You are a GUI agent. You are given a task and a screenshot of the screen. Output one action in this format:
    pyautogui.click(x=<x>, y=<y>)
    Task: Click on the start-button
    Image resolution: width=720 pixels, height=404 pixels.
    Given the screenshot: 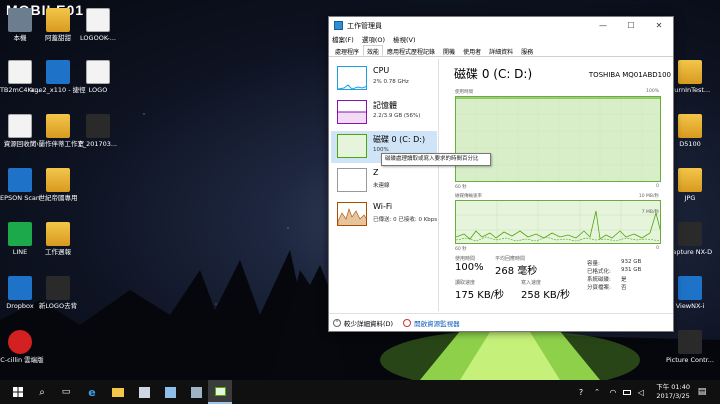 What is the action you would take?
    pyautogui.click(x=18, y=392)
    